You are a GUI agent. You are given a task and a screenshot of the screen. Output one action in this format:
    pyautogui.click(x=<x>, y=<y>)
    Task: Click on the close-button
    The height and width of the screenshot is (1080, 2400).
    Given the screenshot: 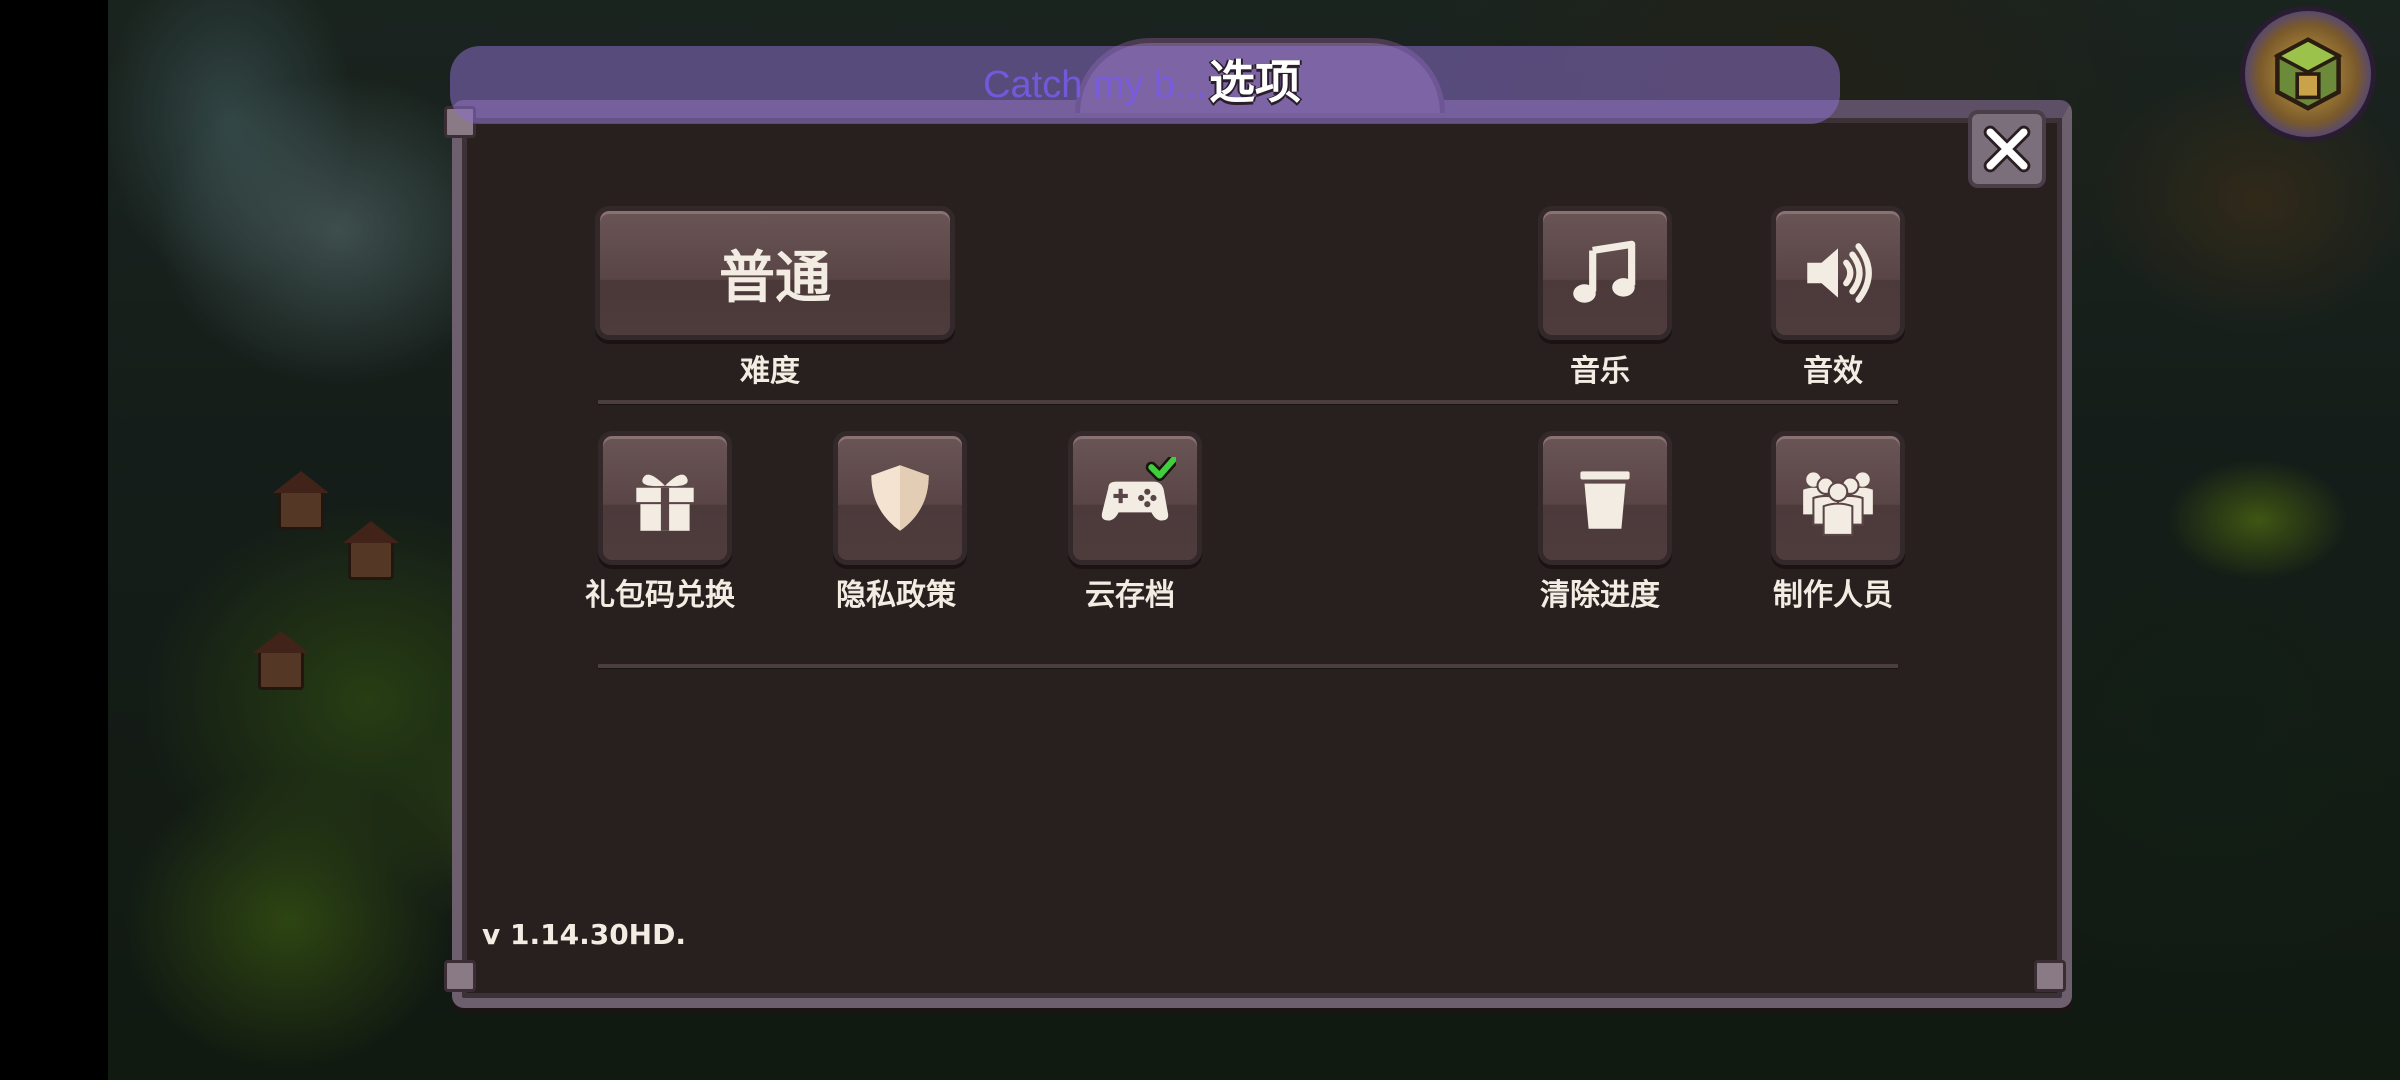 What is the action you would take?
    pyautogui.click(x=2007, y=149)
    